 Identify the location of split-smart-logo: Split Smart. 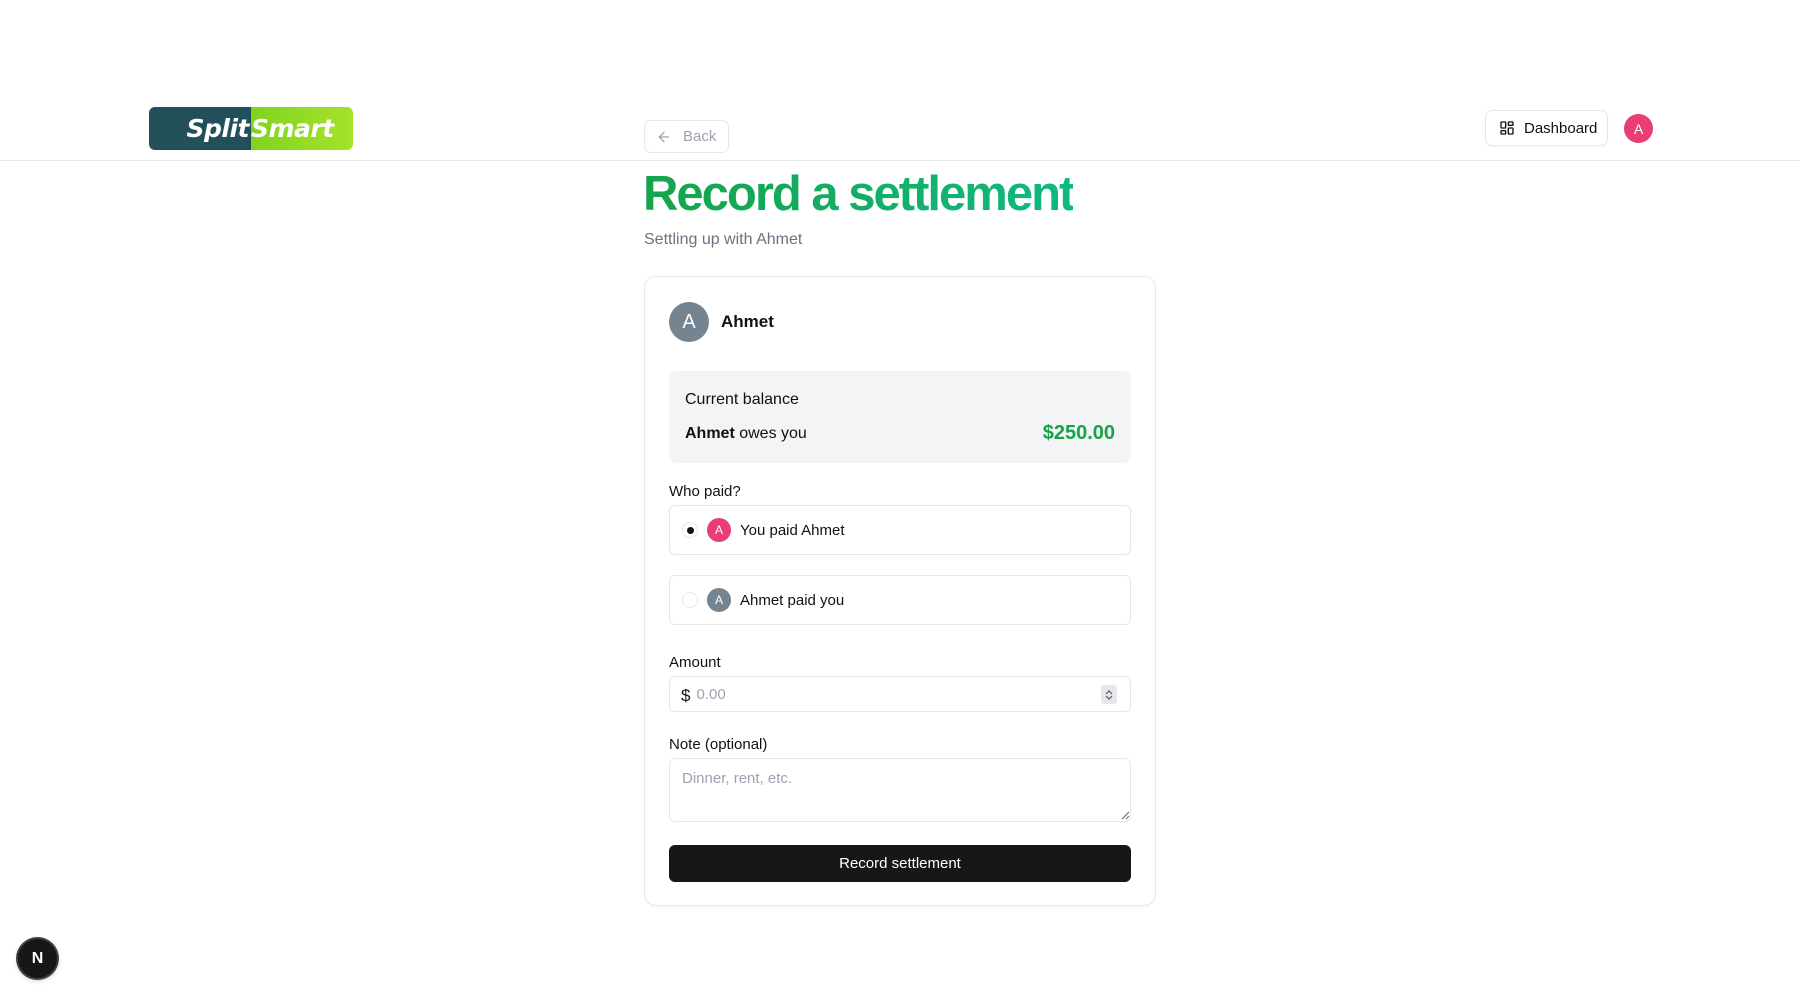
(251, 128).